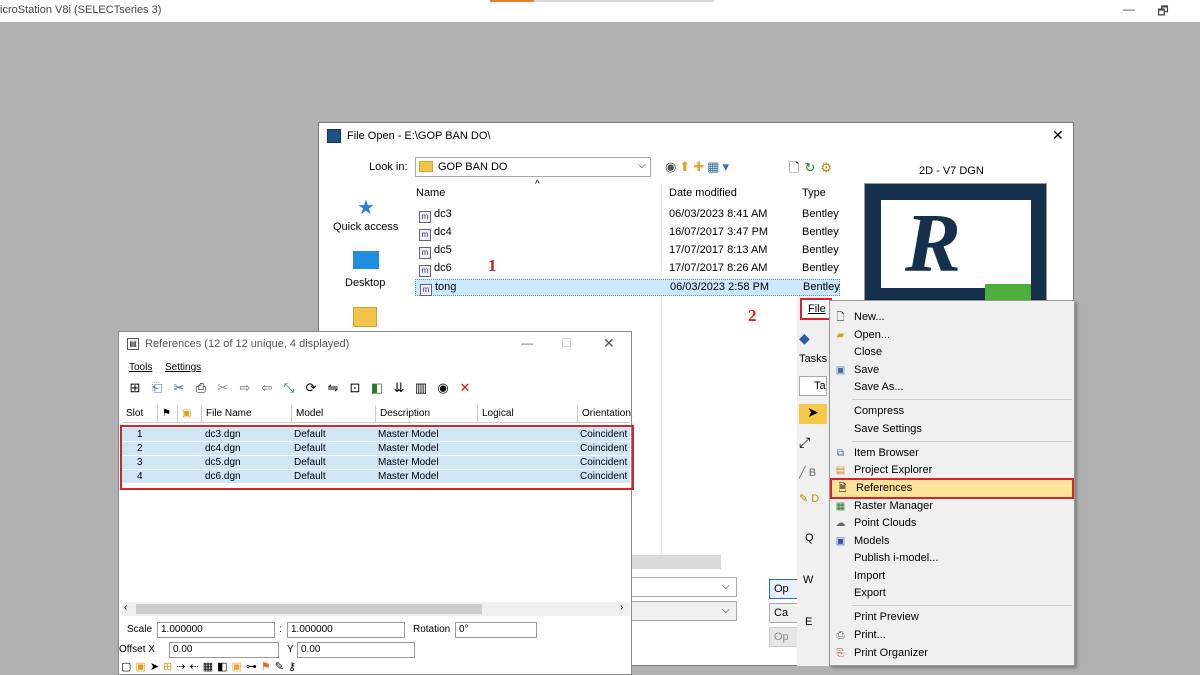  I want to click on tasks-label: Tasks, so click(813, 363).